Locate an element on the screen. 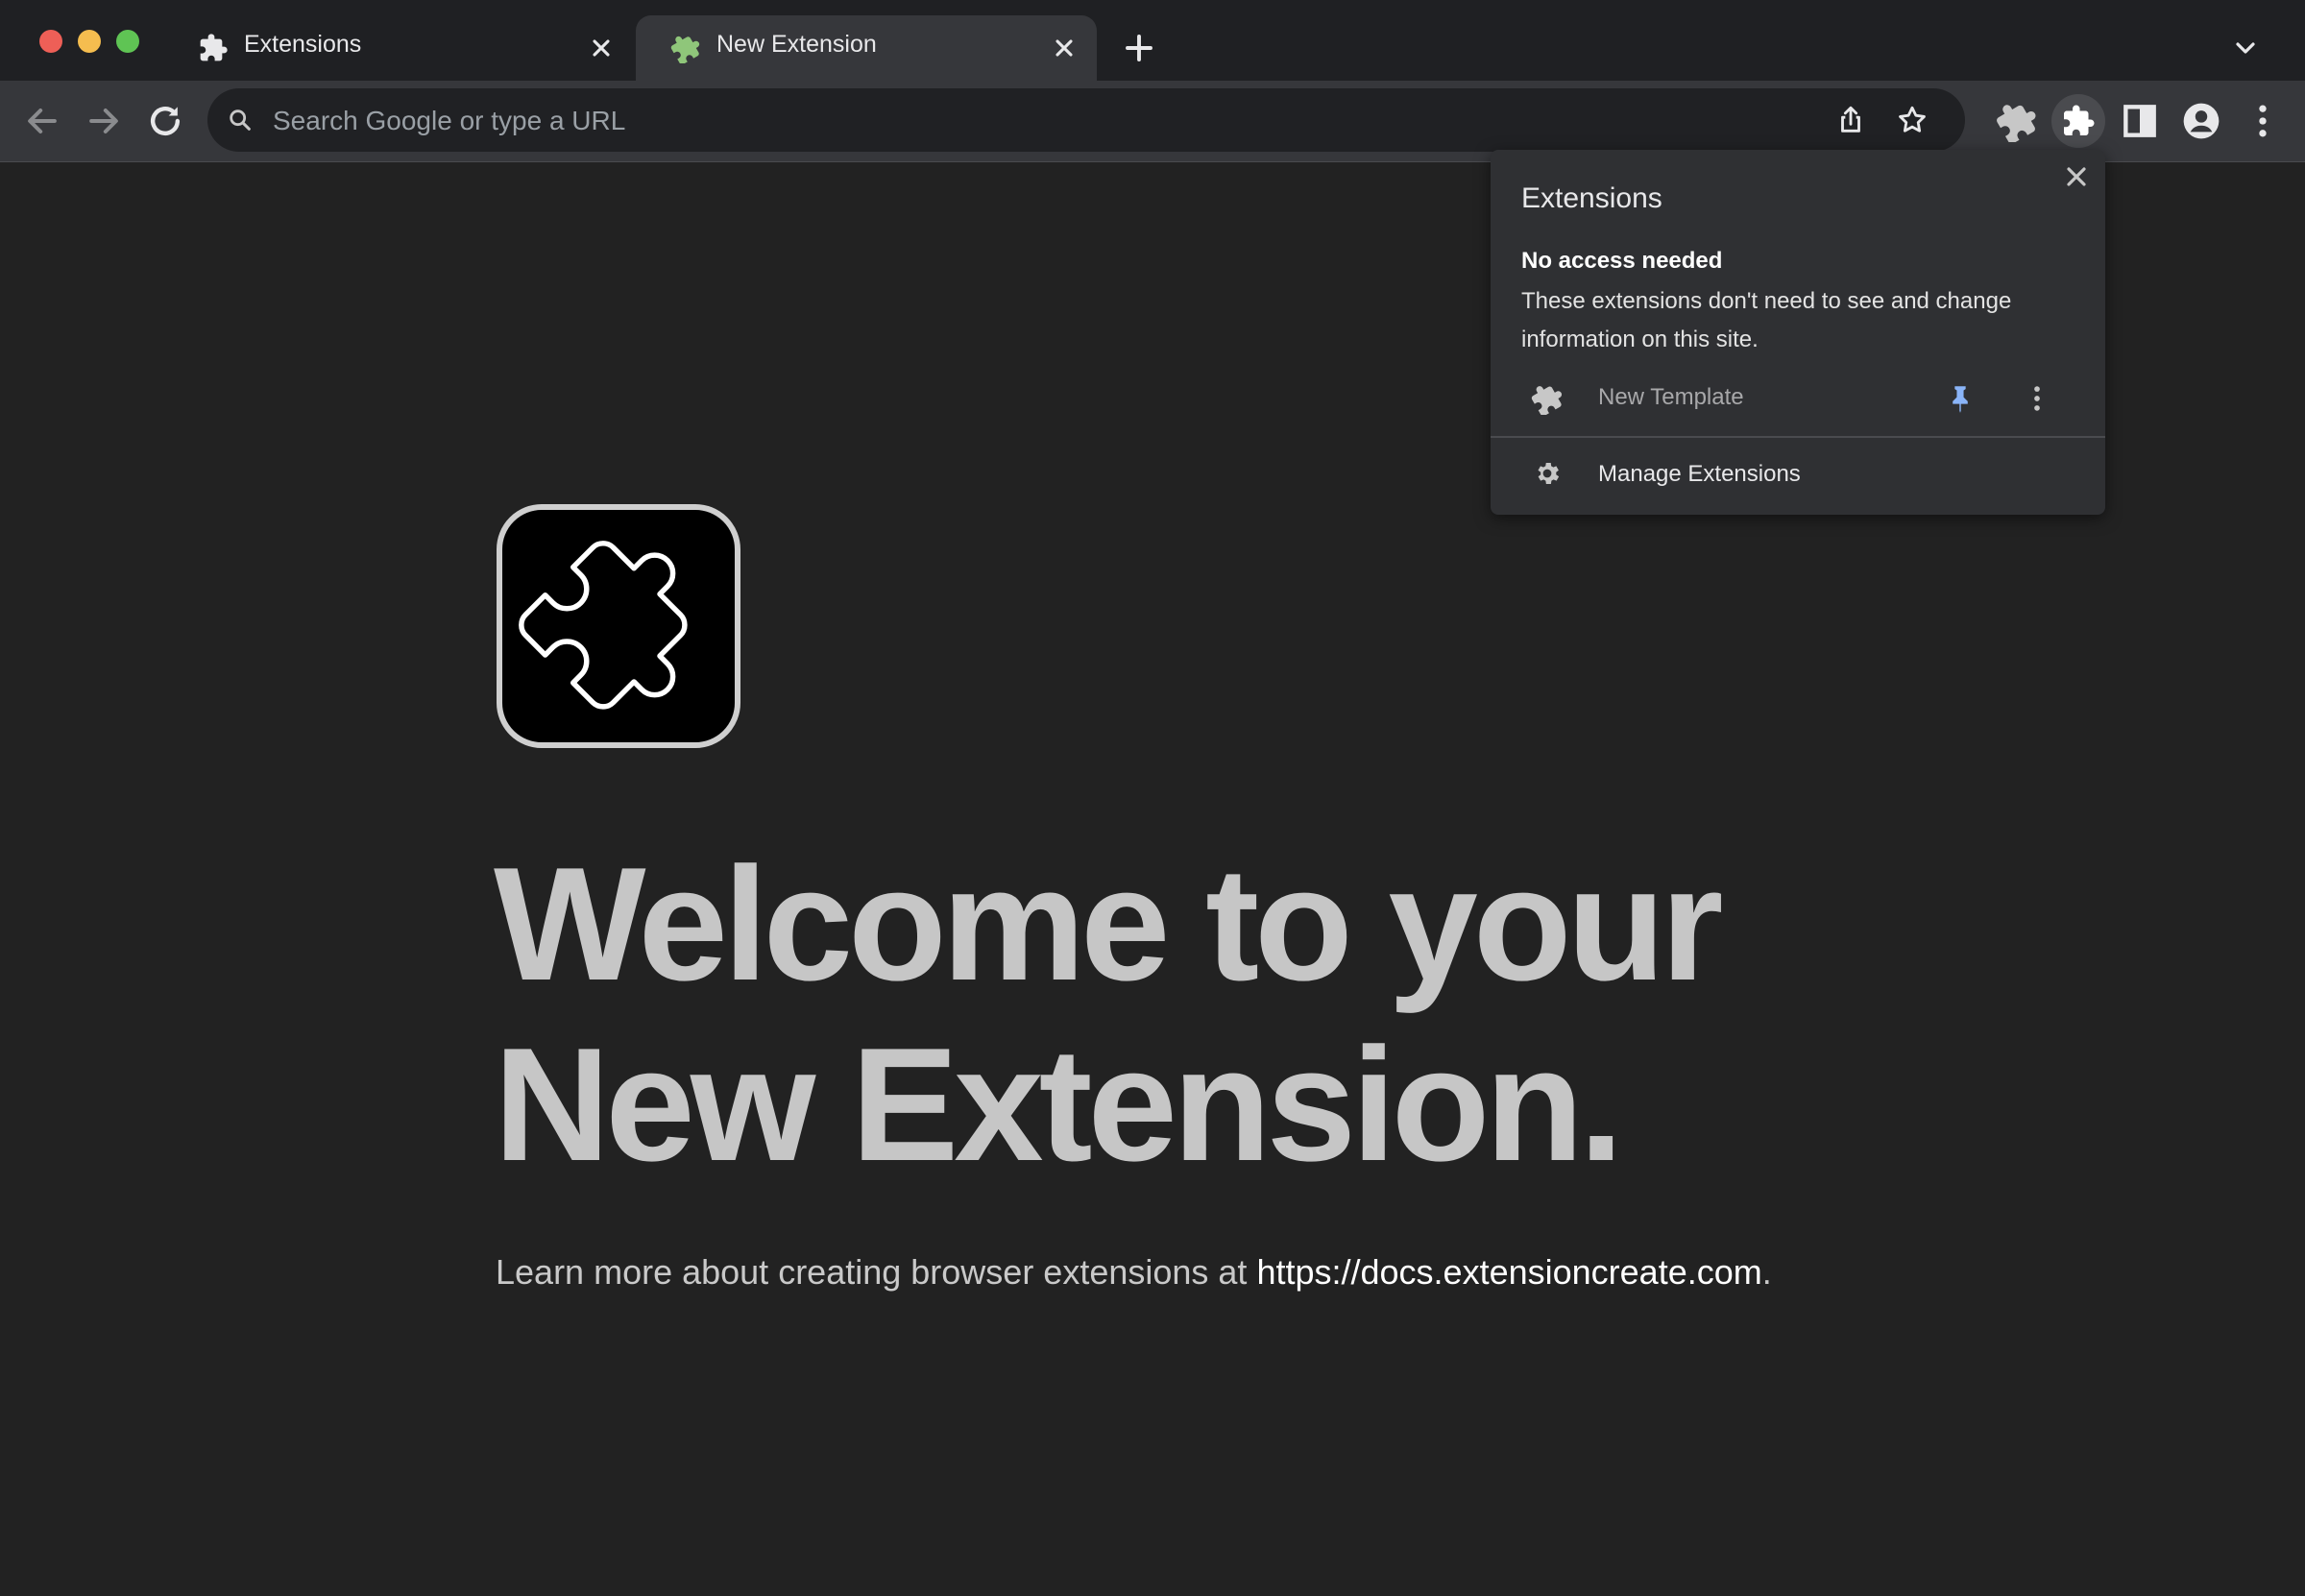 The height and width of the screenshot is (1596, 2305). search-icon is located at coordinates (240, 120).